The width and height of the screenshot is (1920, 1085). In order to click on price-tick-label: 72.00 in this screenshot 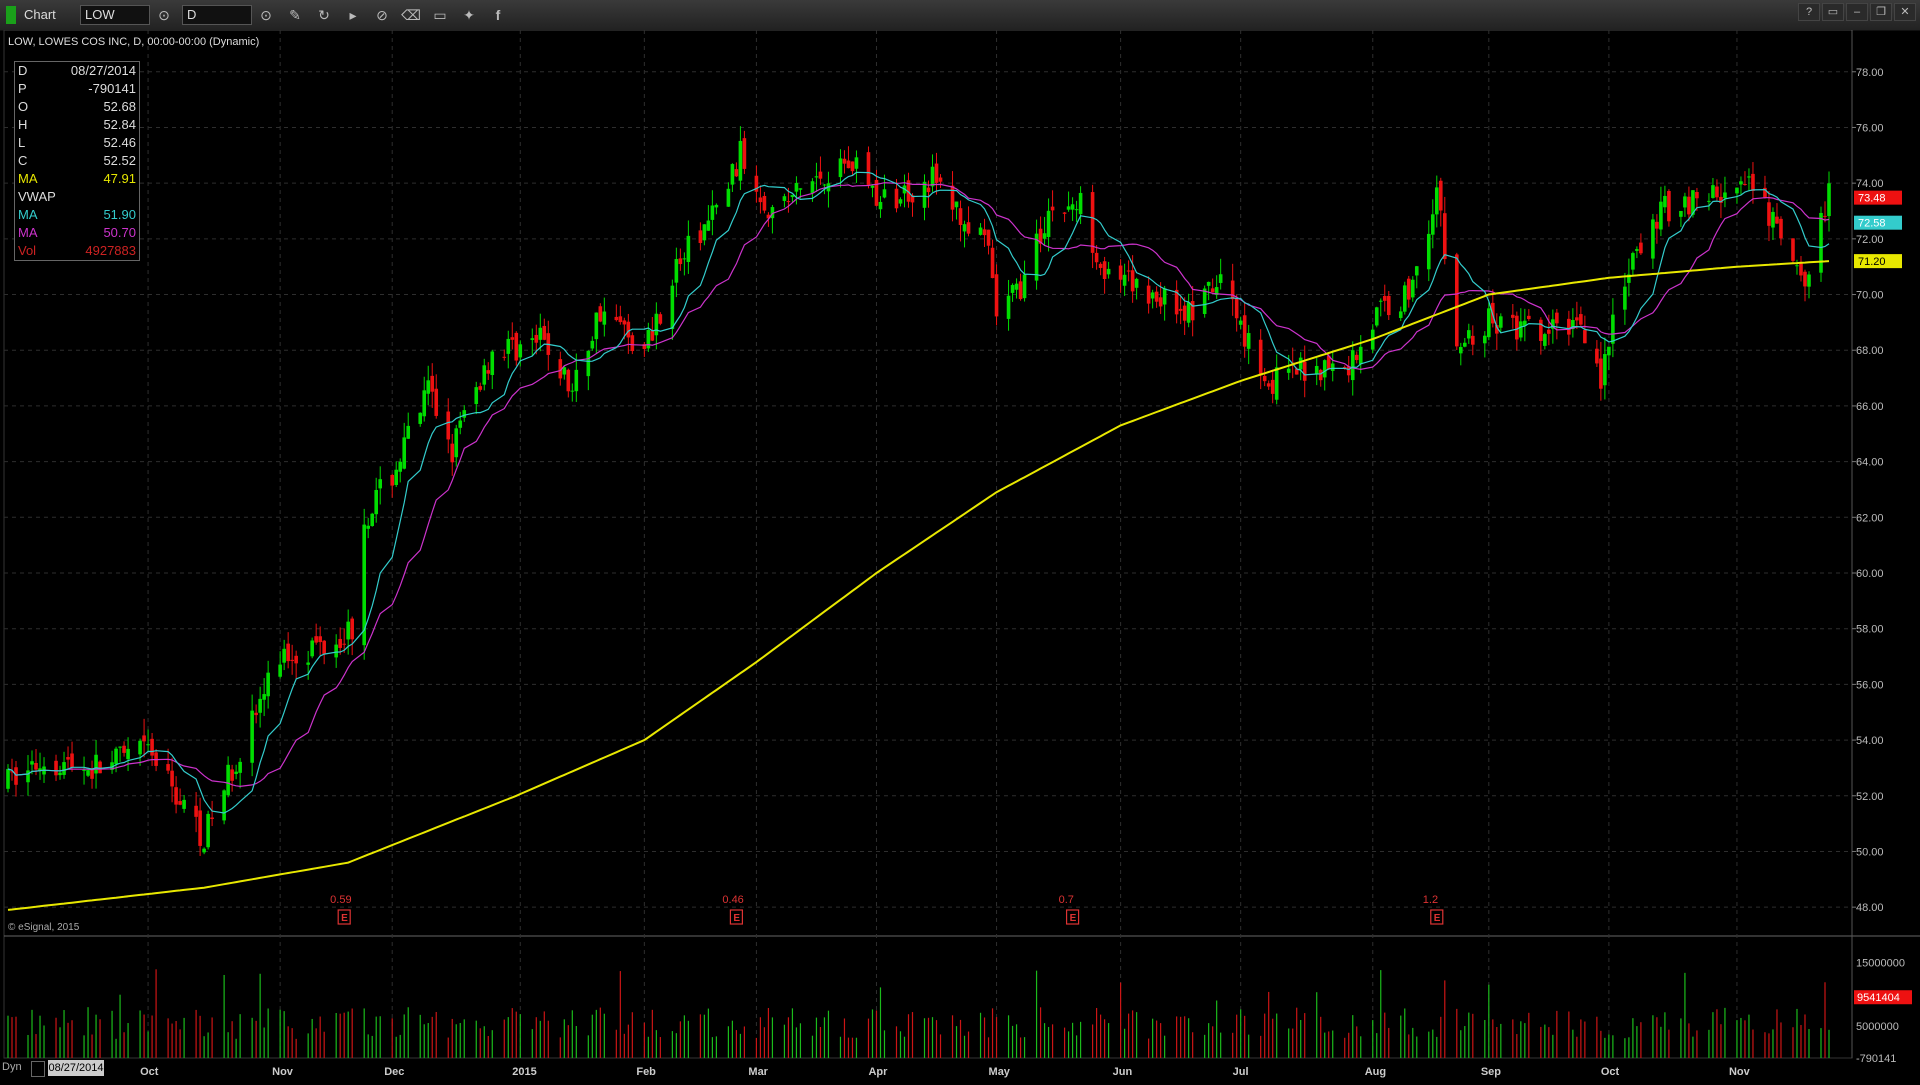, I will do `click(1870, 240)`.